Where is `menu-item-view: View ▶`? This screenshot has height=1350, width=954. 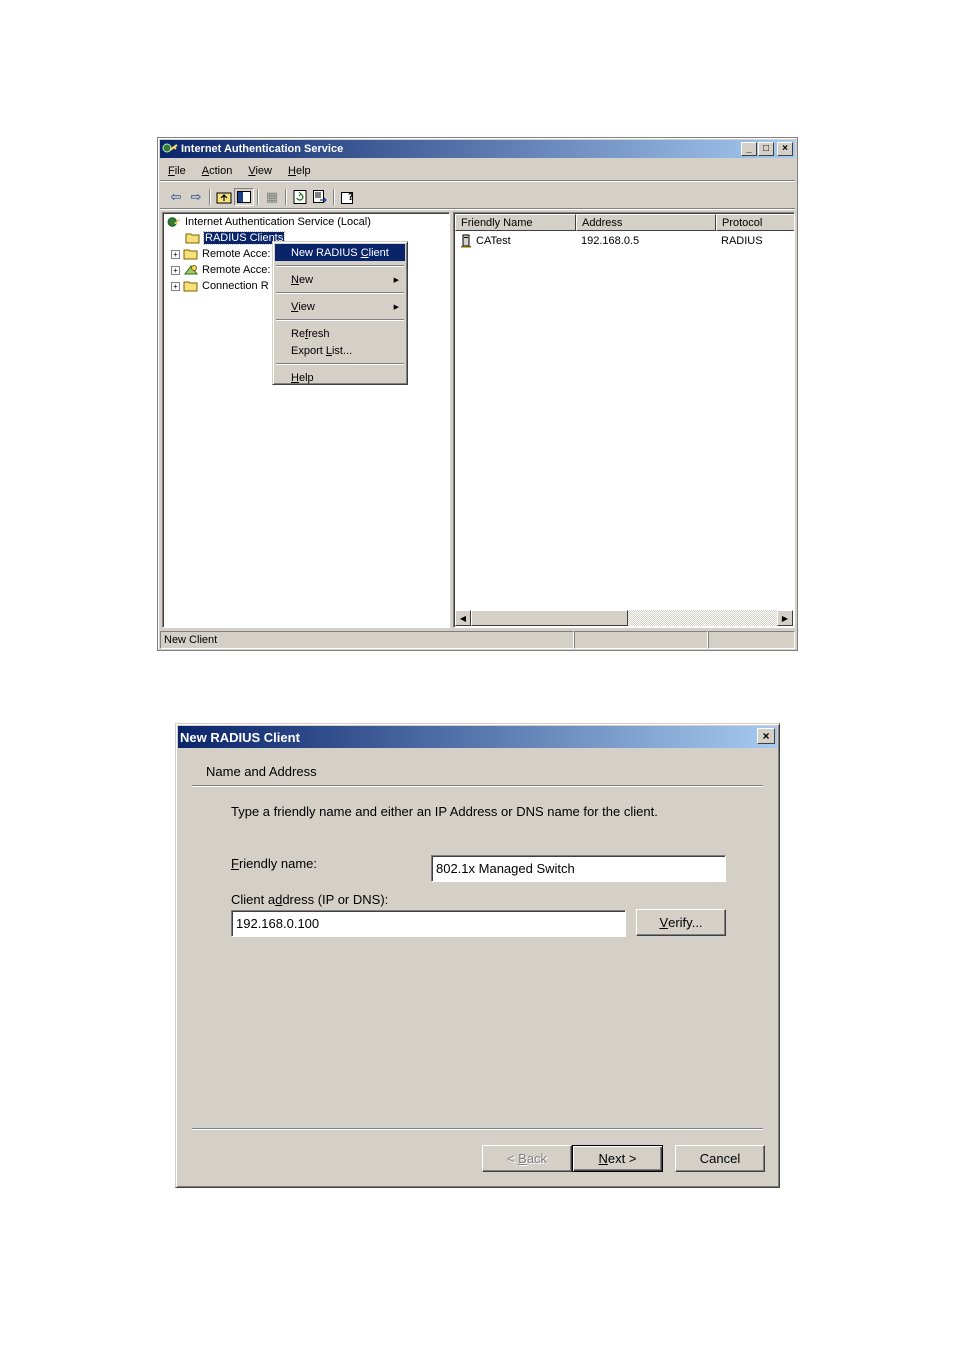
menu-item-view: View ▶ is located at coordinates (340, 306).